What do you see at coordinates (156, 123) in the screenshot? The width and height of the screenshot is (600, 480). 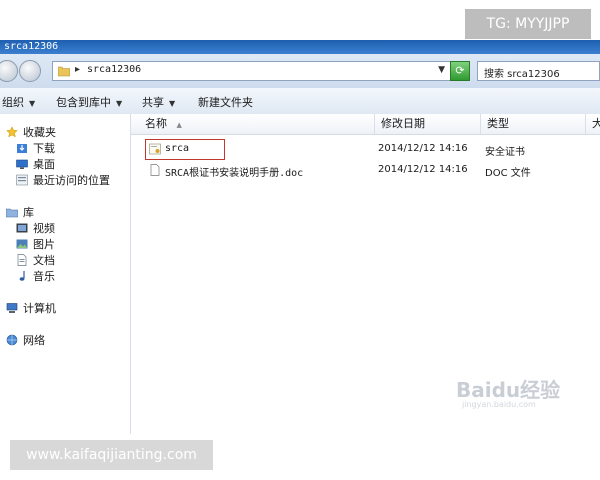 I see `column-label: 名称` at bounding box center [156, 123].